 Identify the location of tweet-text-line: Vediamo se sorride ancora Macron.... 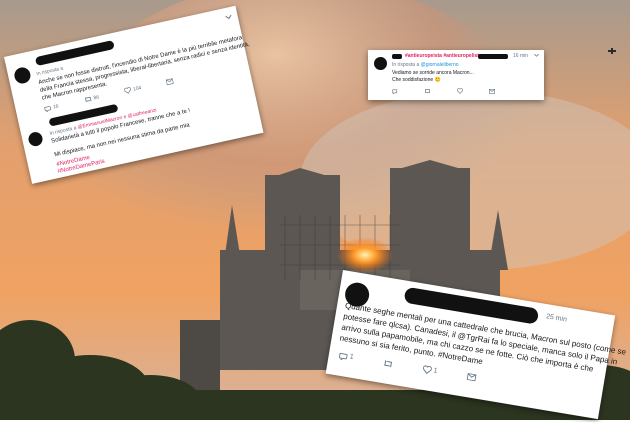
(433, 73).